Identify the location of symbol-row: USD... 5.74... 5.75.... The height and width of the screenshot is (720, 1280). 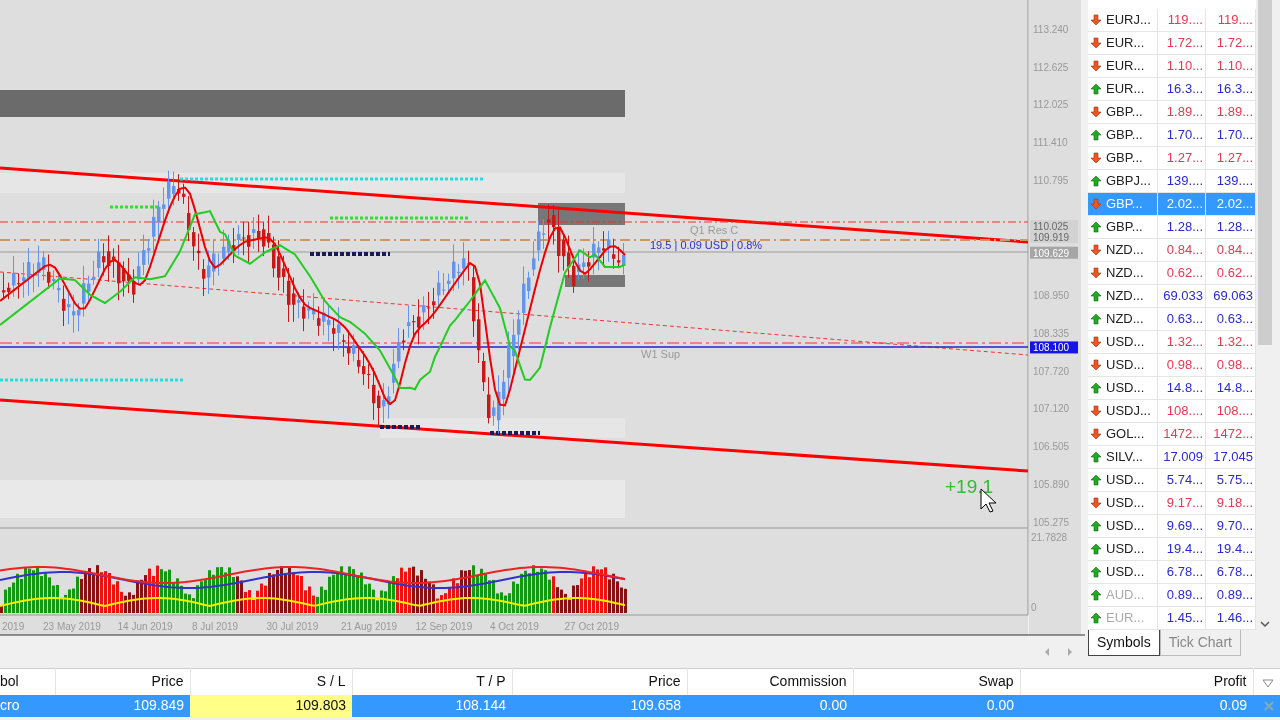
(1172, 480).